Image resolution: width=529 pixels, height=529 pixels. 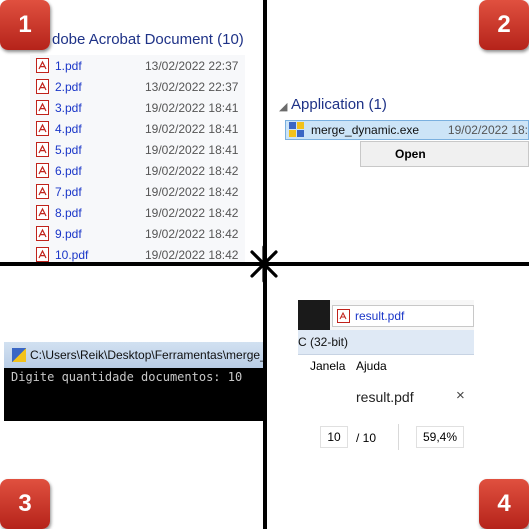 What do you see at coordinates (444, 154) in the screenshot?
I see `context-menu: Open` at bounding box center [444, 154].